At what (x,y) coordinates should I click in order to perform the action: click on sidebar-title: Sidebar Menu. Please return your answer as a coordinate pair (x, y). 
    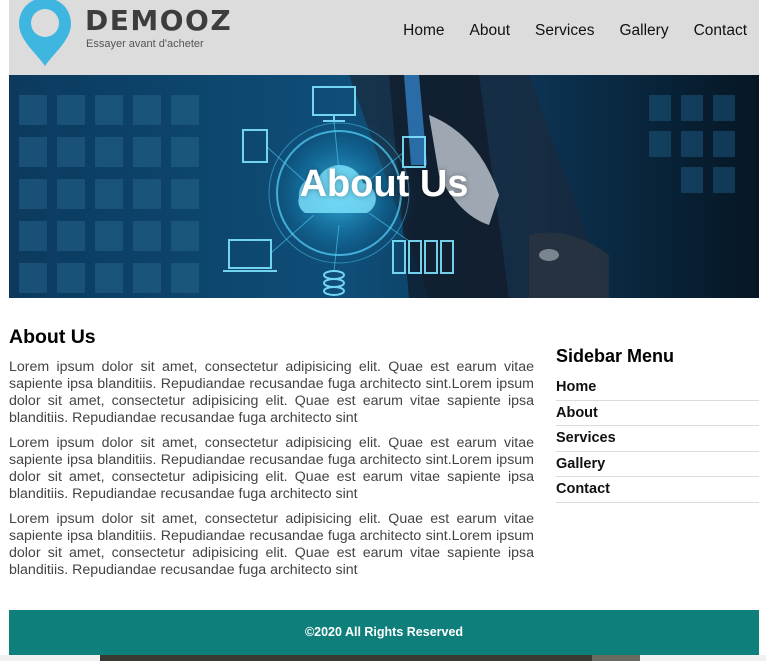
    Looking at the image, I should click on (615, 356).